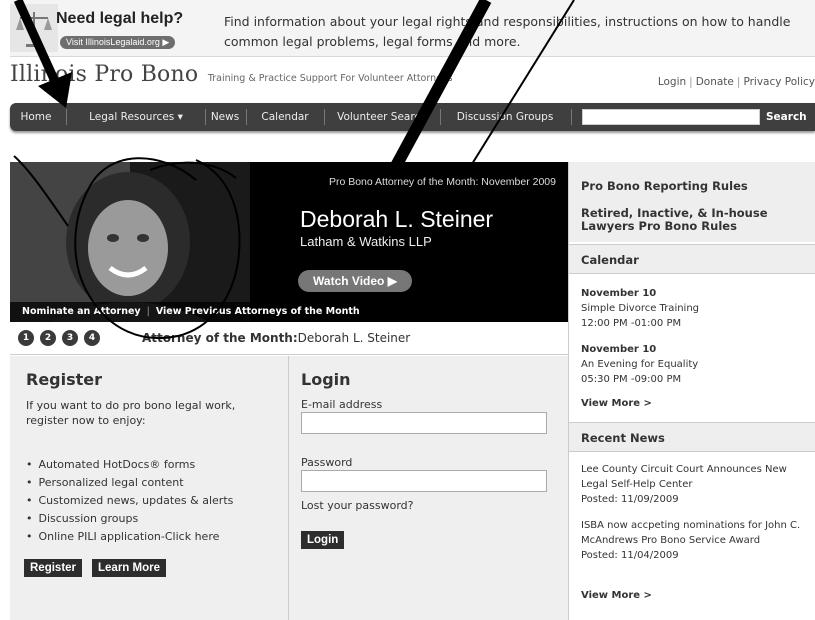 The width and height of the screenshot is (815, 620). Describe the element at coordinates (92, 338) in the screenshot. I see `pager-dot-4: 4` at that location.